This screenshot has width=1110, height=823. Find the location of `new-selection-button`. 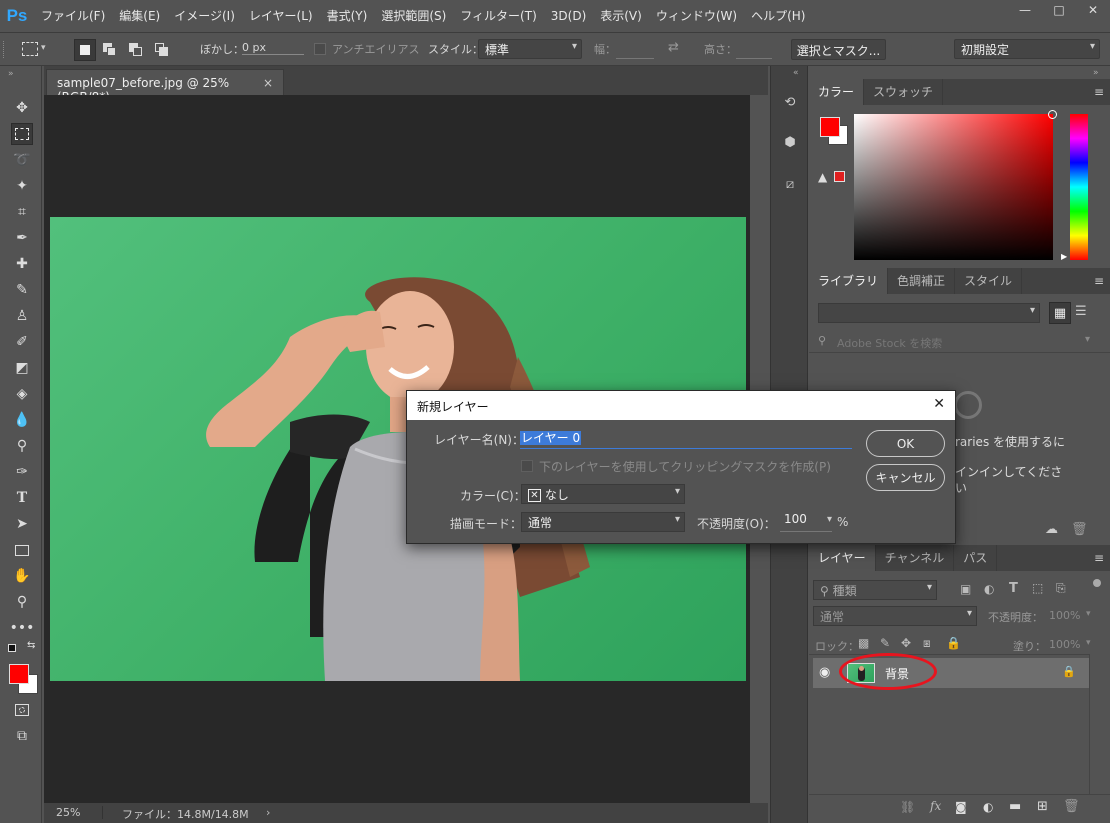

new-selection-button is located at coordinates (85, 50).